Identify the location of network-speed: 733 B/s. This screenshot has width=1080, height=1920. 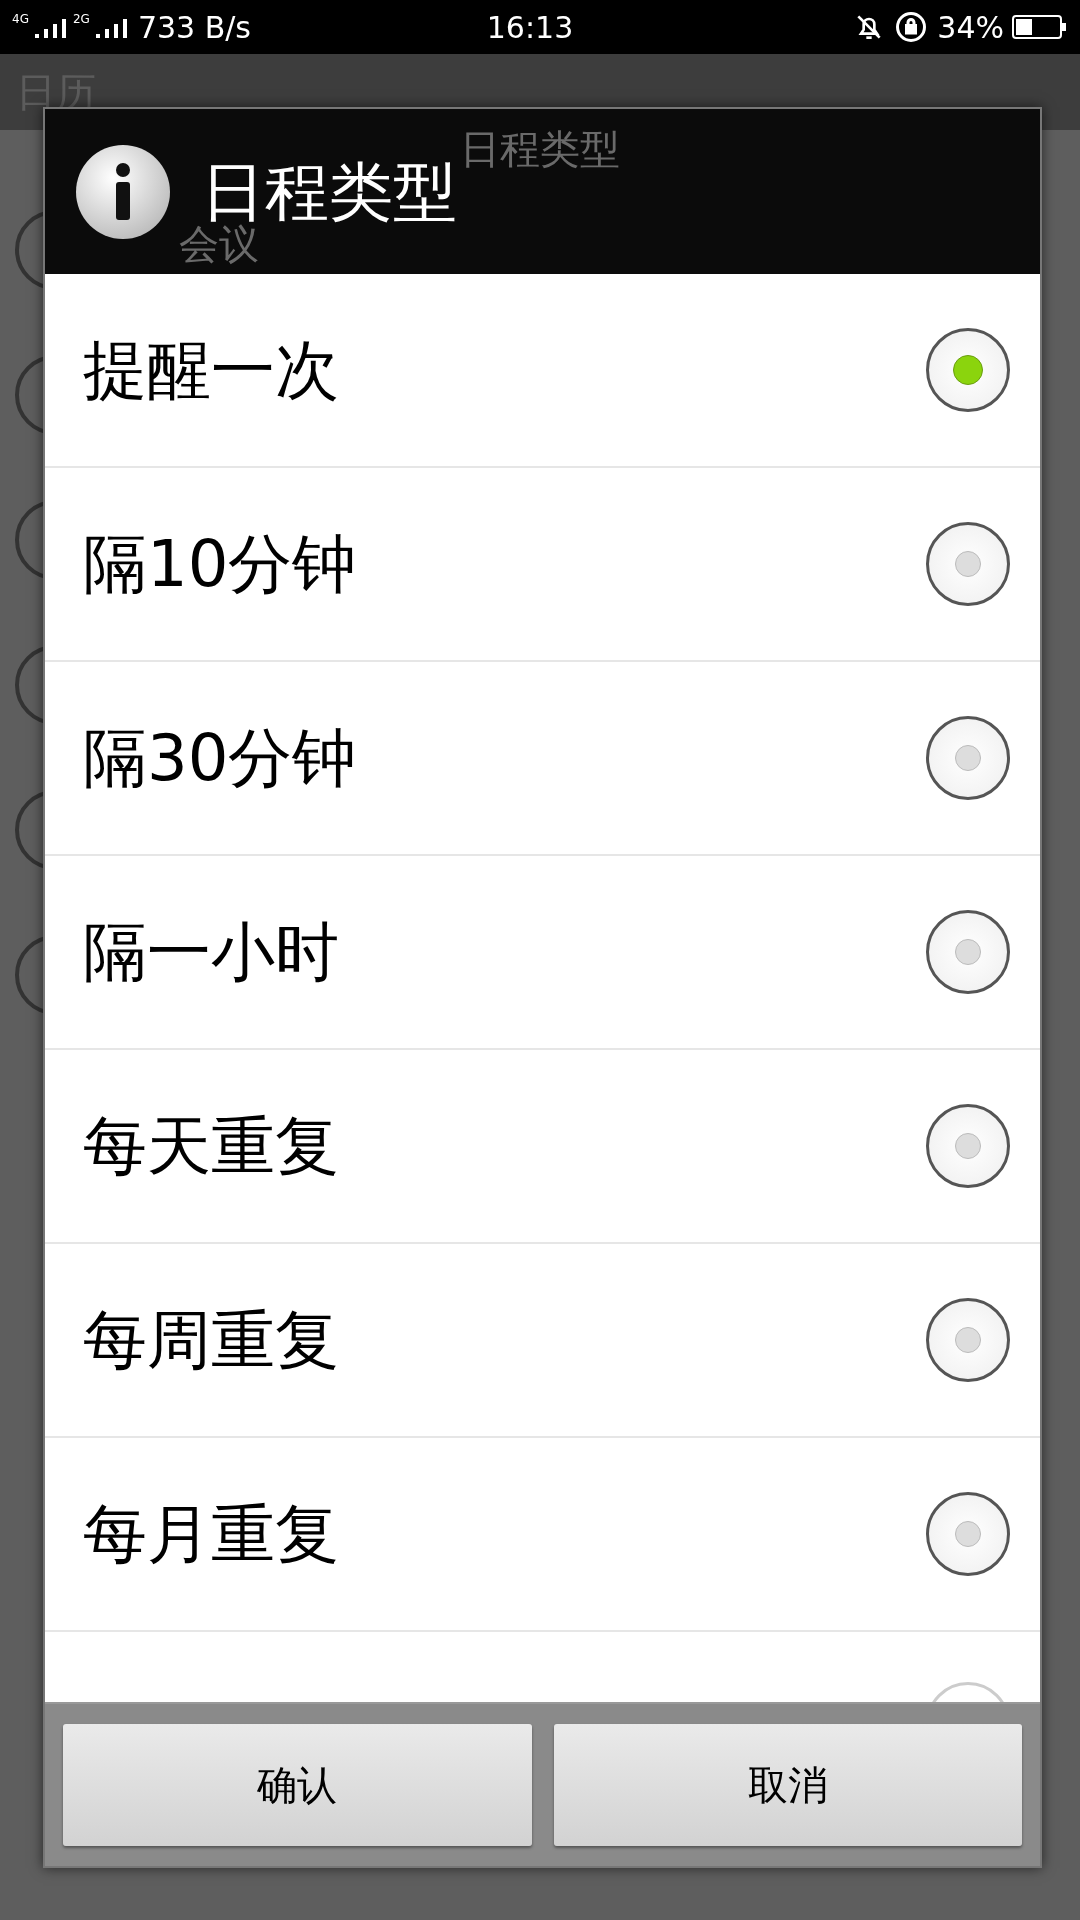
(194, 27).